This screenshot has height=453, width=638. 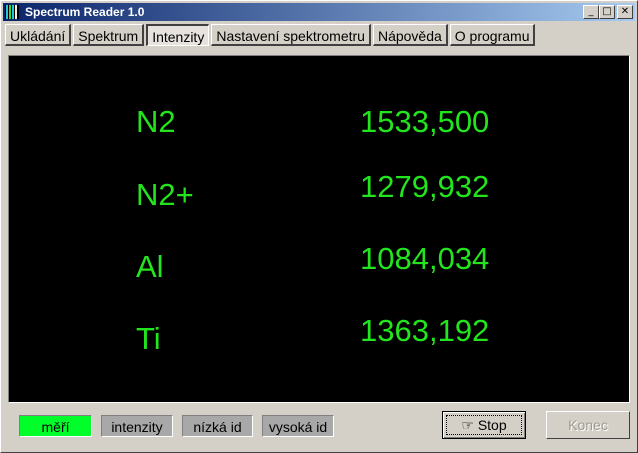 I want to click on minimize-icon: _, so click(x=591, y=12).